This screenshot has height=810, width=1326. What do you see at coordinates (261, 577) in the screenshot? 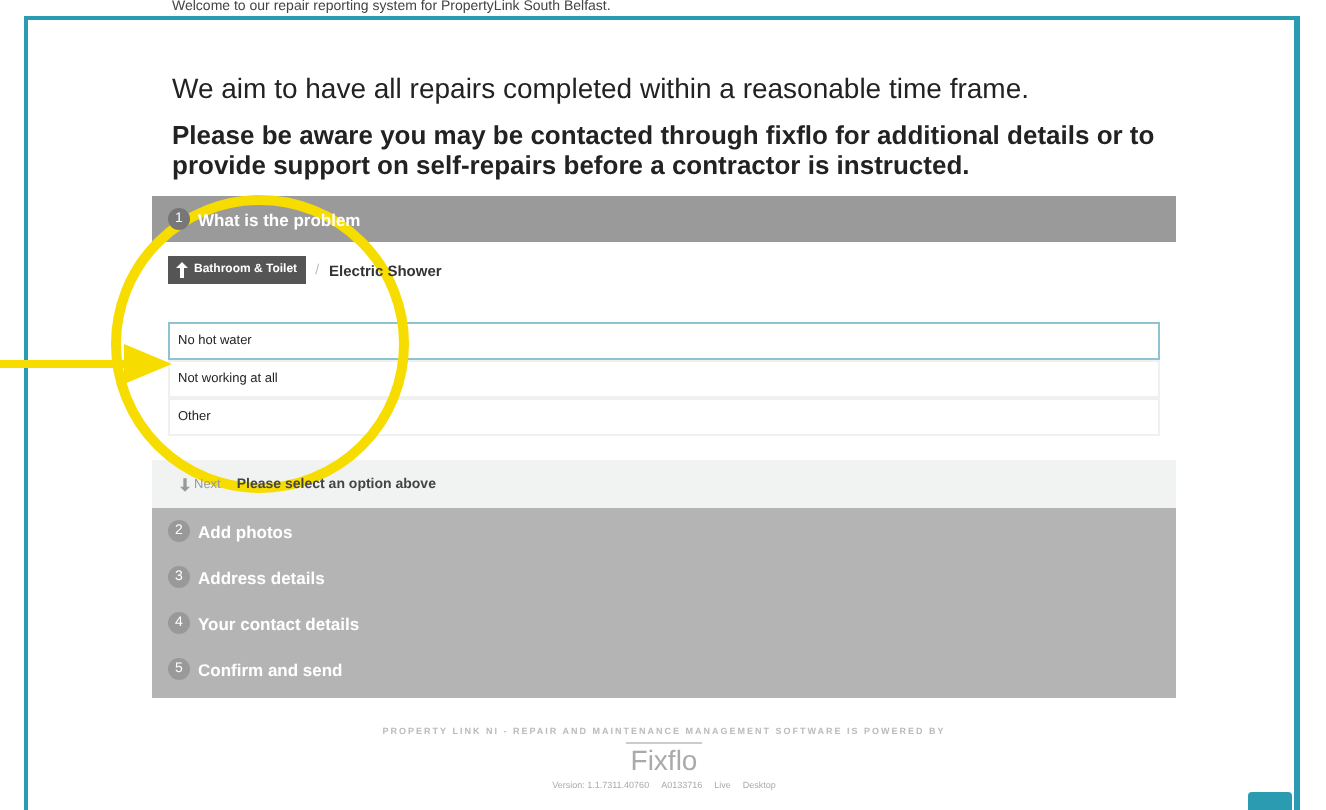
I see `step-title: Address details` at bounding box center [261, 577].